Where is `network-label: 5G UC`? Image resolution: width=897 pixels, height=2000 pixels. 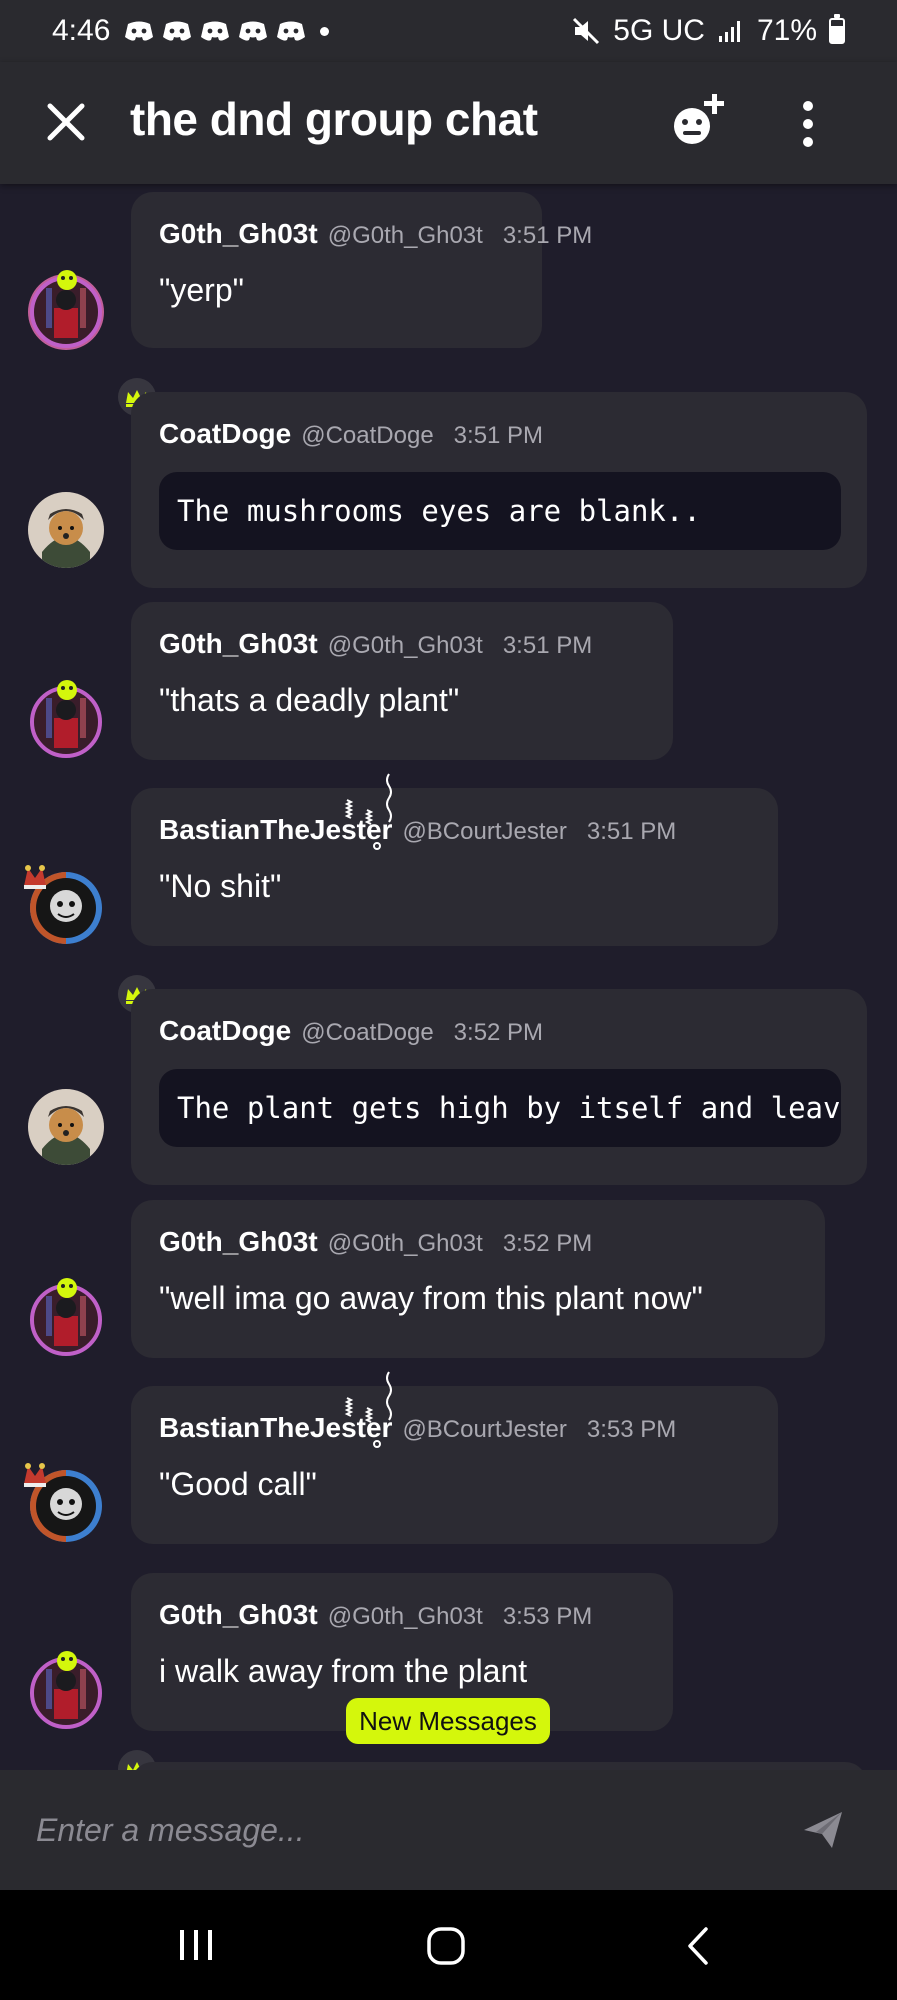
network-label: 5G UC is located at coordinates (659, 30).